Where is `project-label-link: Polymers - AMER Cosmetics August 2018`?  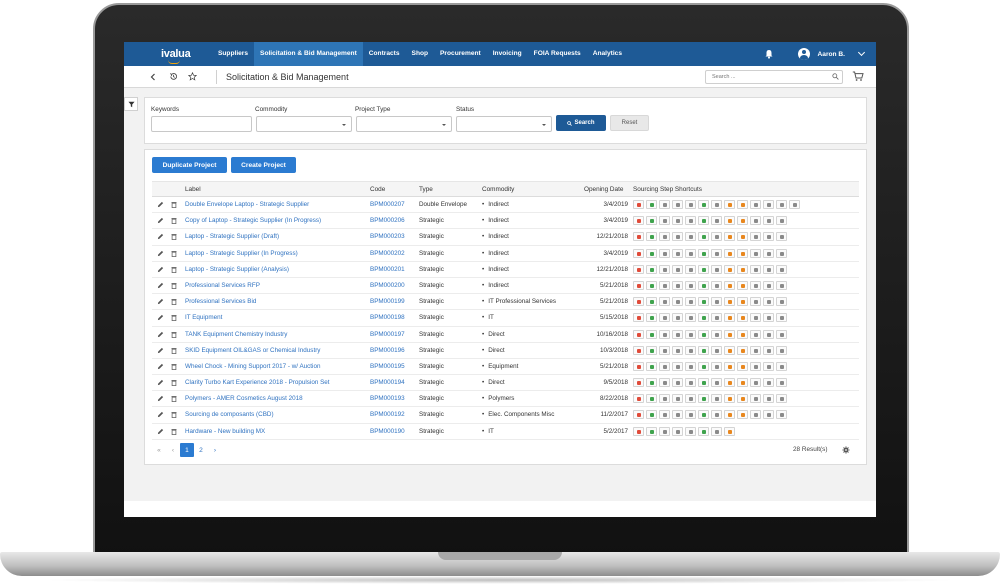
project-label-link: Polymers - AMER Cosmetics August 2018 is located at coordinates (244, 398).